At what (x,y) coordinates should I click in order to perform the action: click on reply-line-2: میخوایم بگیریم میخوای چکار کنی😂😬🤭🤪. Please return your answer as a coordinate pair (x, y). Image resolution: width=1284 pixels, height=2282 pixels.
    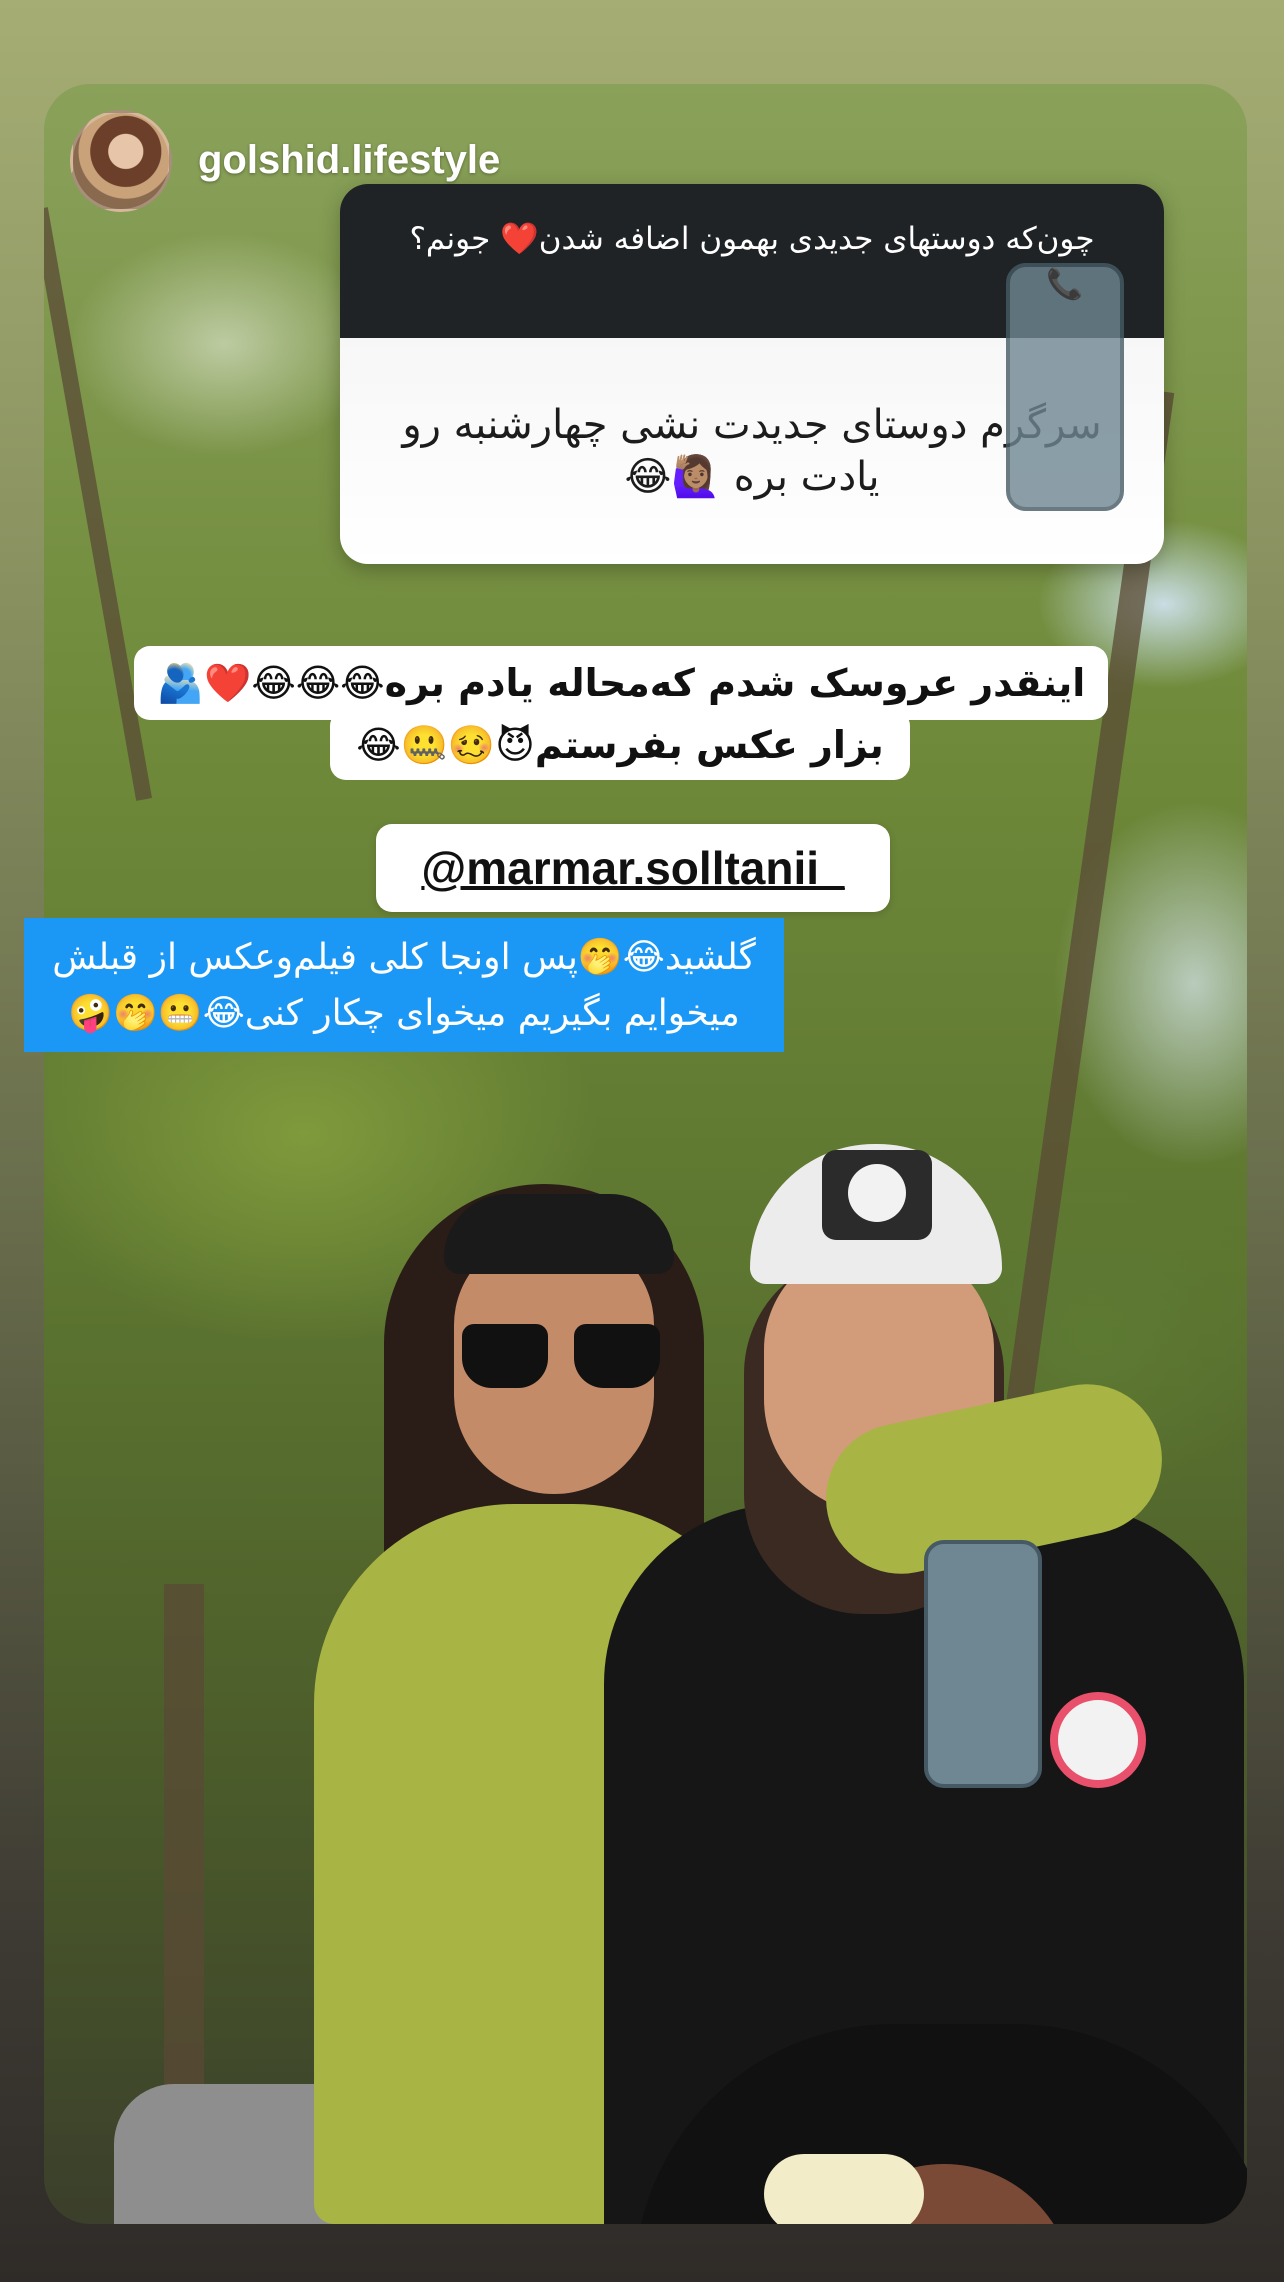
    Looking at the image, I should click on (404, 1013).